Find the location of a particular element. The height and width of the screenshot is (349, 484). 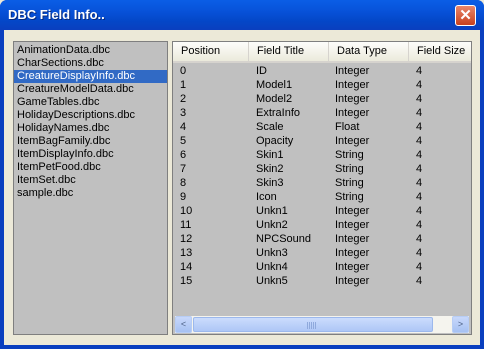

table-row: 8 Skin3 String 4 is located at coordinates (322, 183).